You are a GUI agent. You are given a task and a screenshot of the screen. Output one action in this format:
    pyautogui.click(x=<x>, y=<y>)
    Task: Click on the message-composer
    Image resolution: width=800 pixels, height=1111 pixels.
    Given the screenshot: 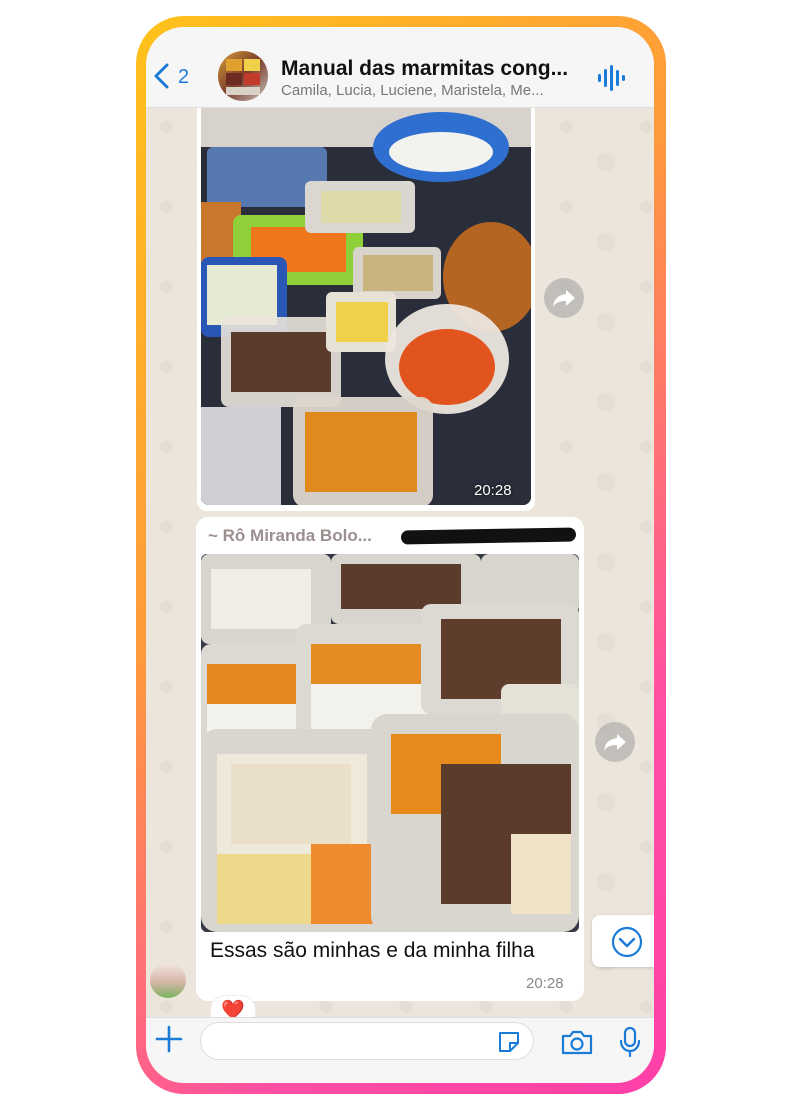 What is the action you would take?
    pyautogui.click(x=400, y=1050)
    